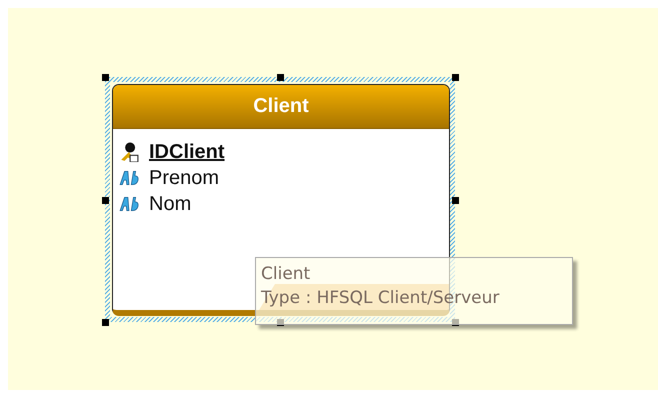  Describe the element at coordinates (286, 274) in the screenshot. I see `tooltip-title: Client` at that location.